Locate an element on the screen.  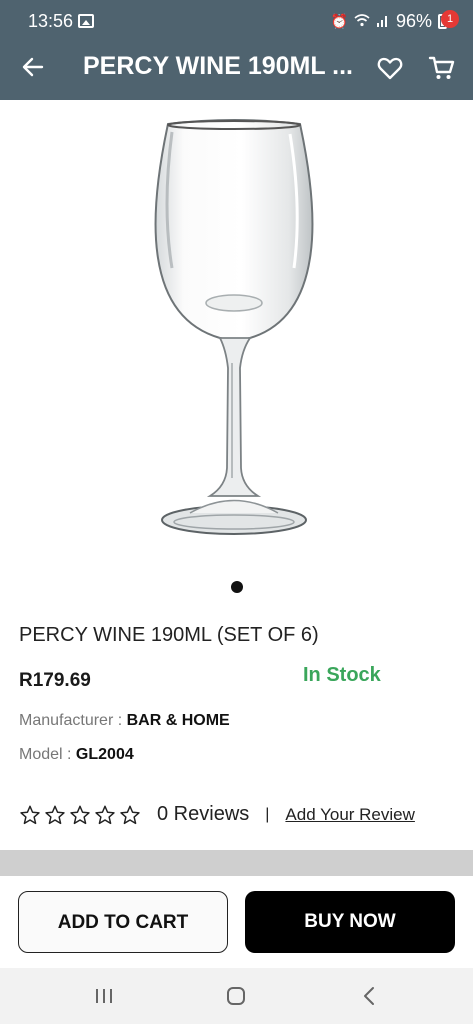
rating-row: 0 Reviews | Add Your Review is located at coordinates (217, 814).